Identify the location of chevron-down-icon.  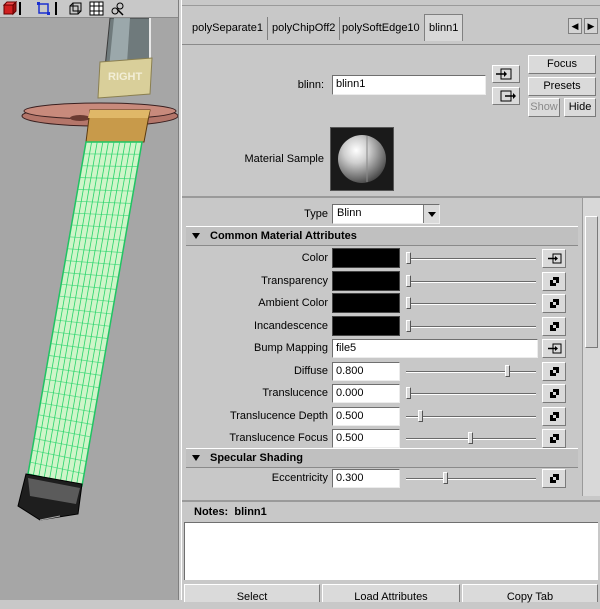
(431, 214).